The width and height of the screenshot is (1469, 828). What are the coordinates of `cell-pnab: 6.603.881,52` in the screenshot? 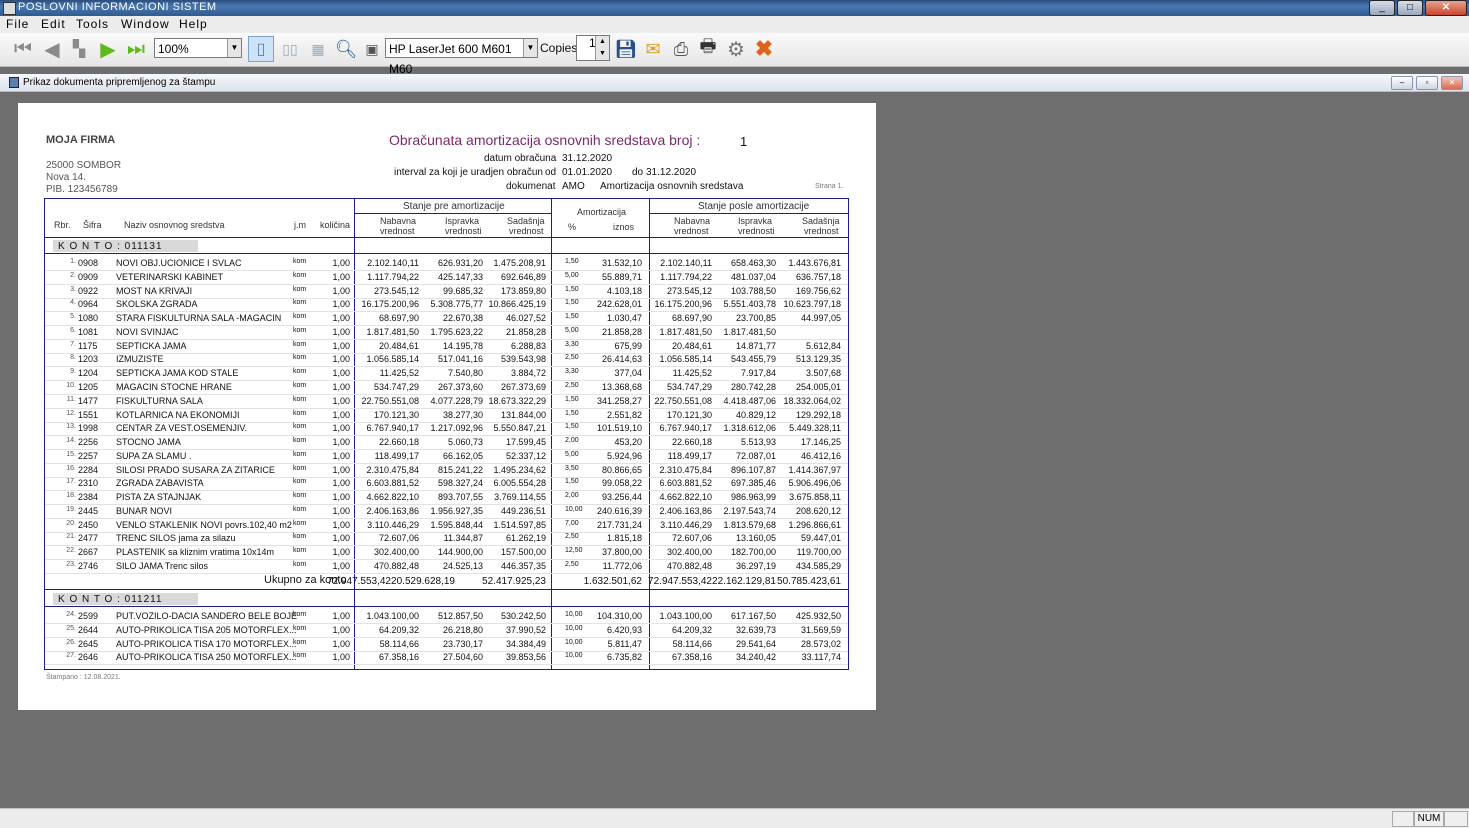 It's located at (685, 483).